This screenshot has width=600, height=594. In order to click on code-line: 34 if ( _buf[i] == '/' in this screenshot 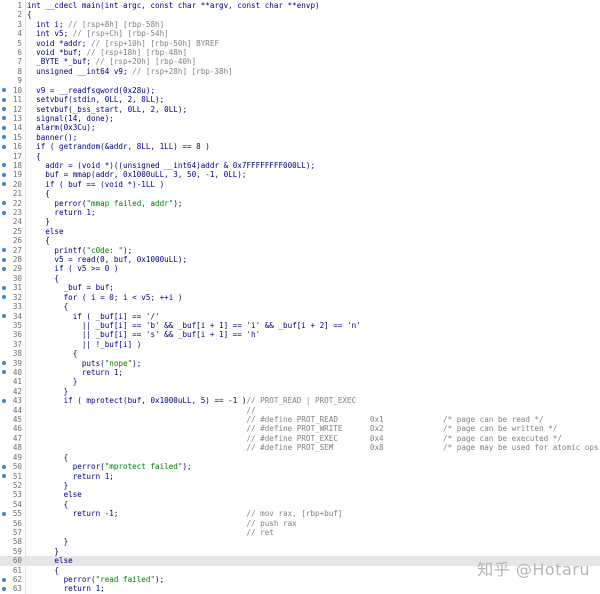, I will do `click(300, 317)`.